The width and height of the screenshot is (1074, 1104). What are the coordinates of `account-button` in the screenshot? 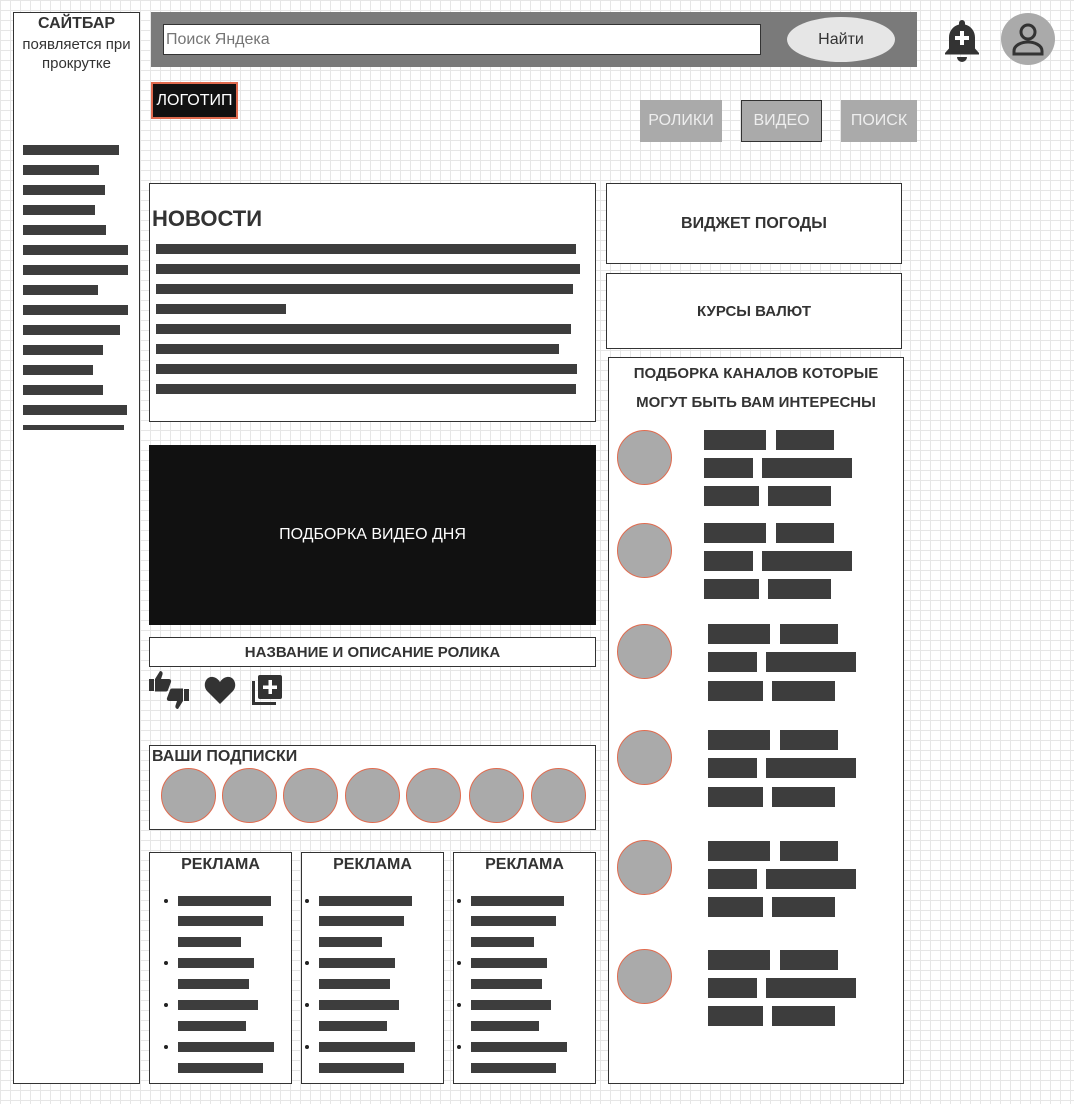 It's located at (1028, 39).